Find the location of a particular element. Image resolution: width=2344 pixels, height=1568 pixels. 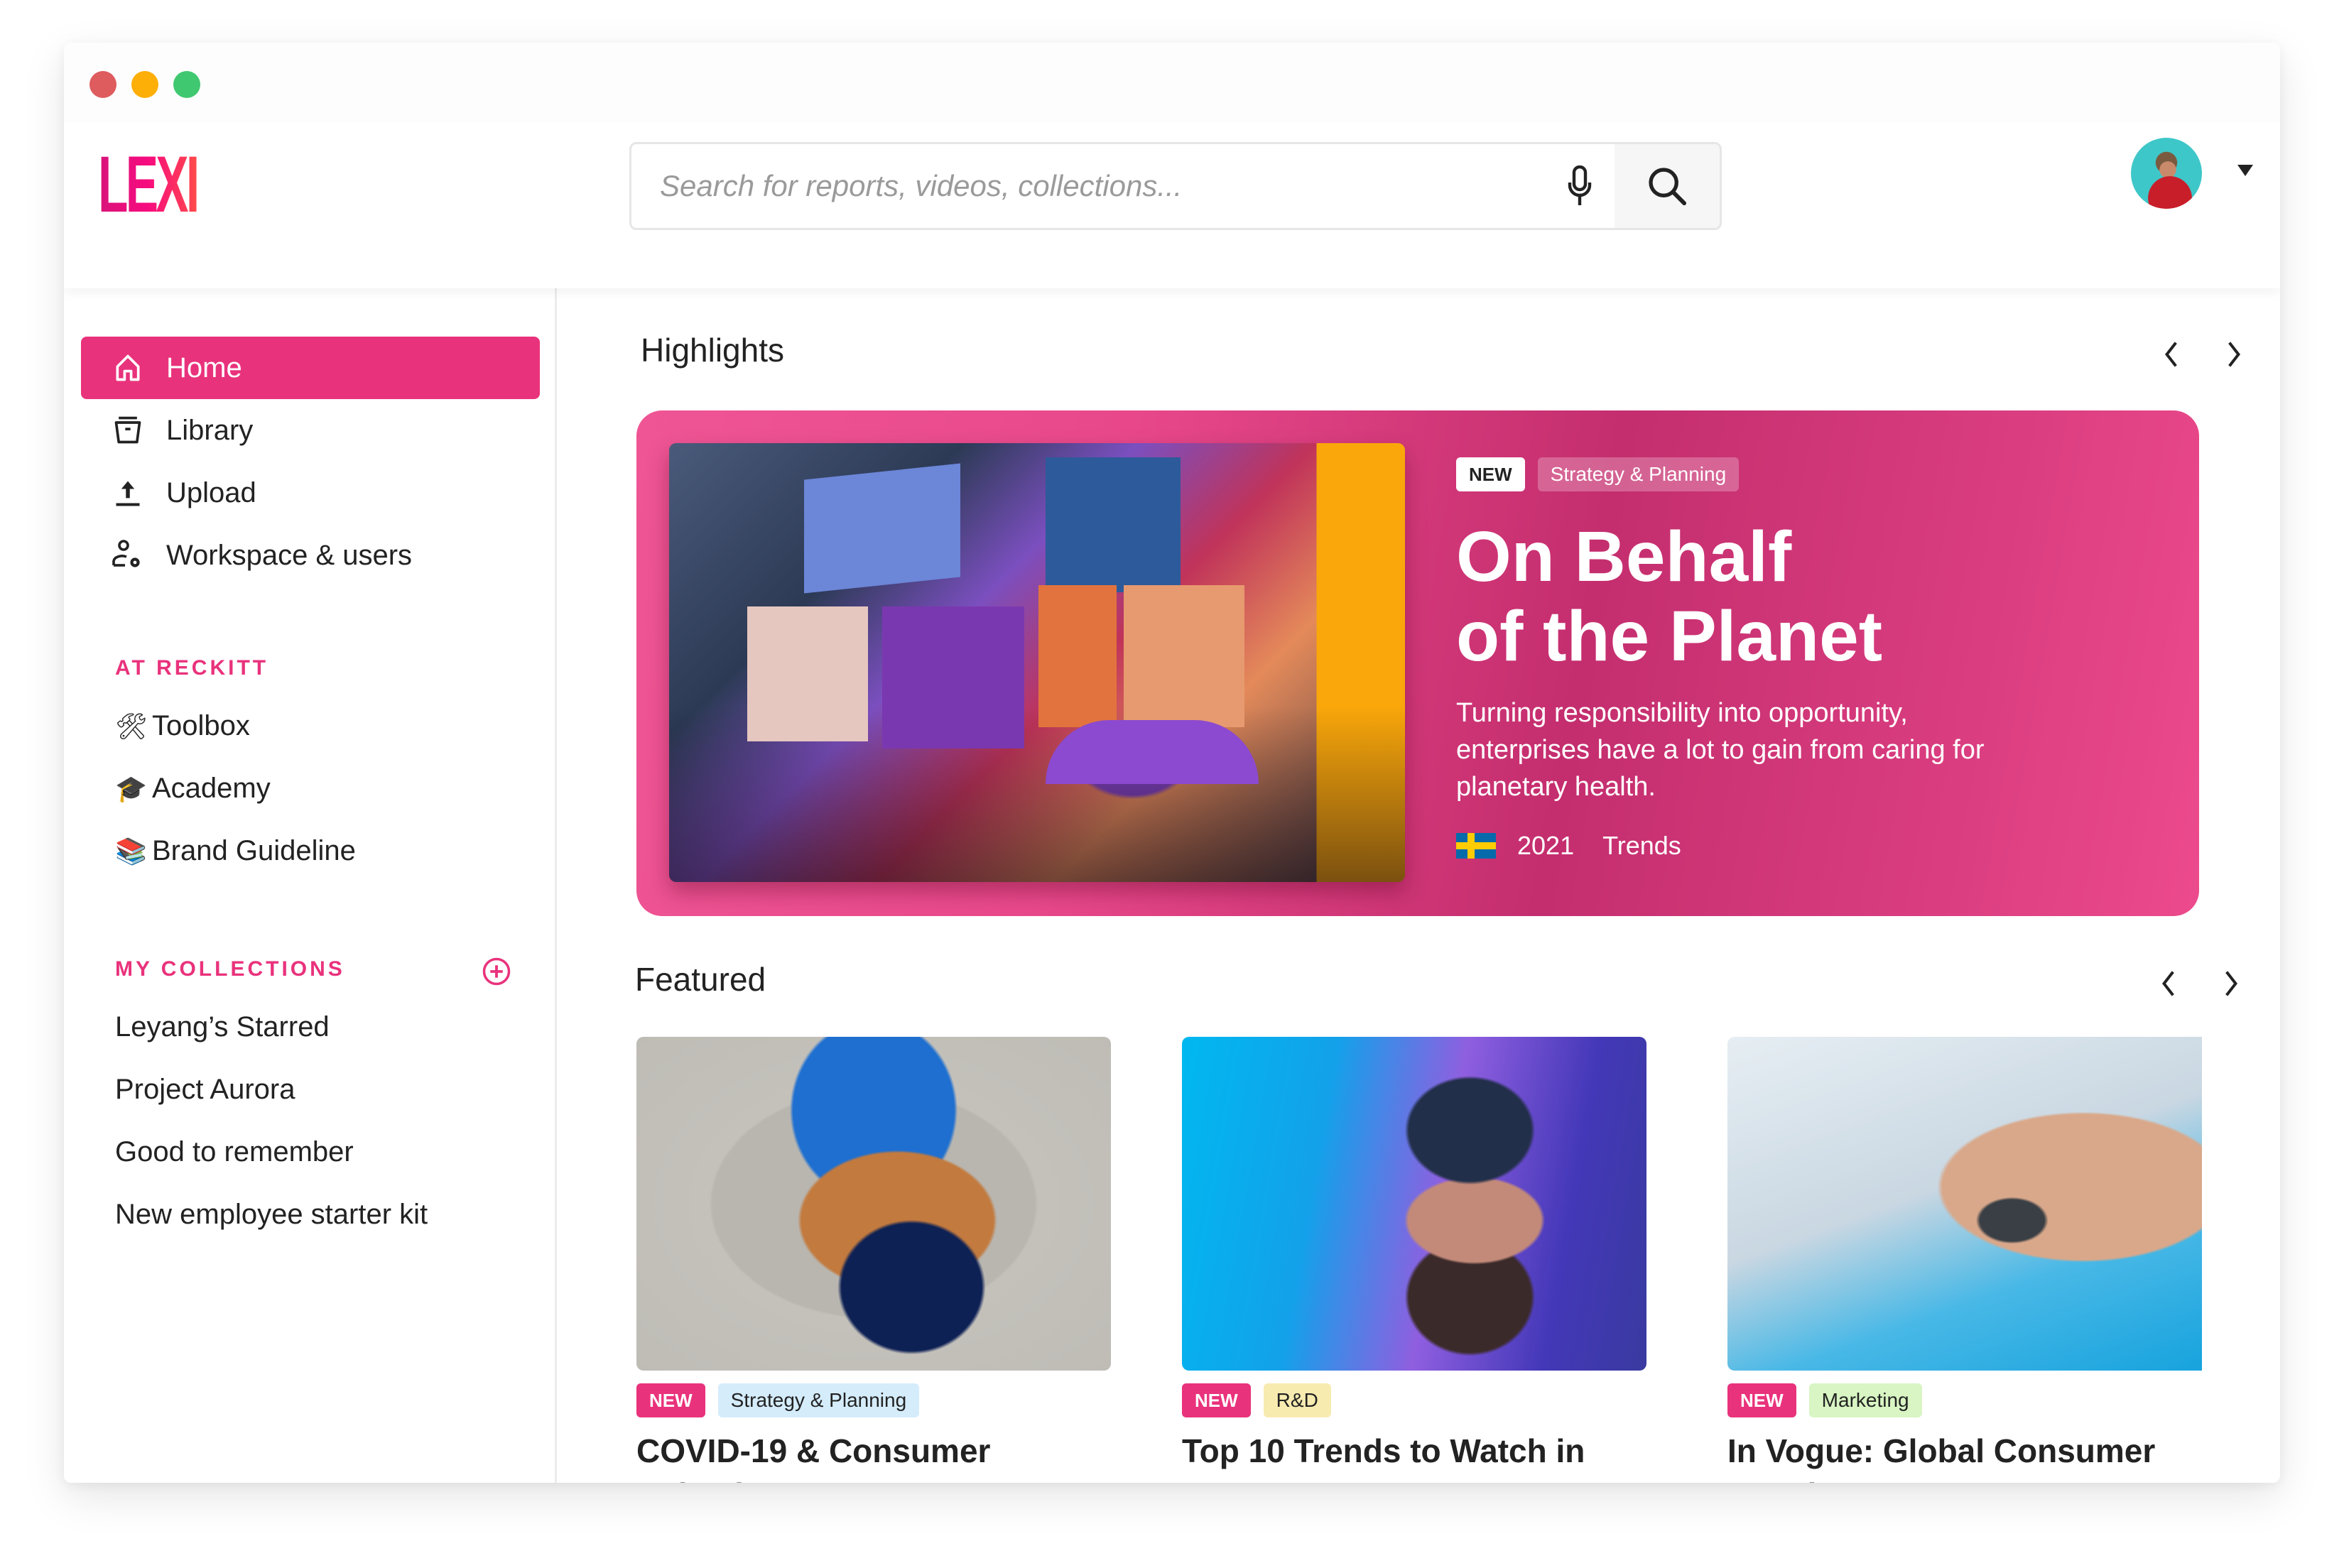

banner-title-line: of the Planet is located at coordinates (1669, 637).